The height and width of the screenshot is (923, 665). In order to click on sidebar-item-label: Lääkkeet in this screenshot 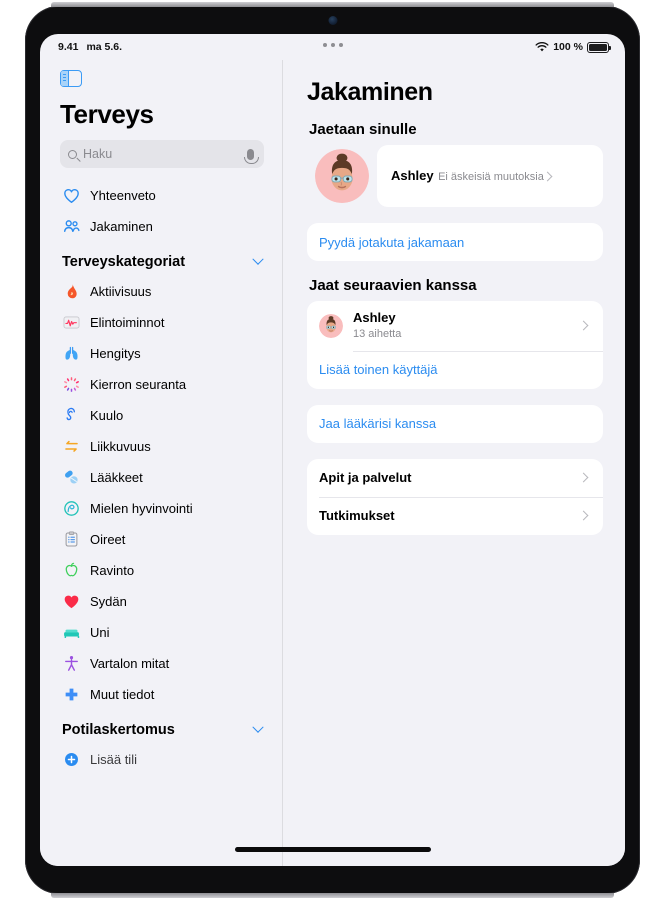, I will do `click(116, 477)`.